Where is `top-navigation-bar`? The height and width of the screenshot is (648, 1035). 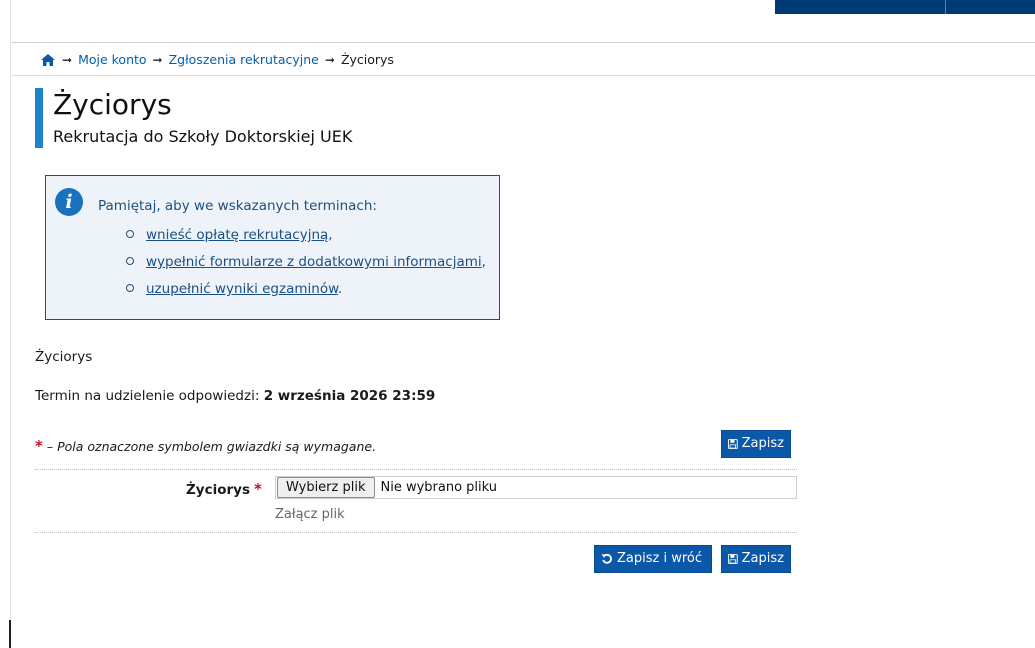
top-navigation-bar is located at coordinates (905, 7).